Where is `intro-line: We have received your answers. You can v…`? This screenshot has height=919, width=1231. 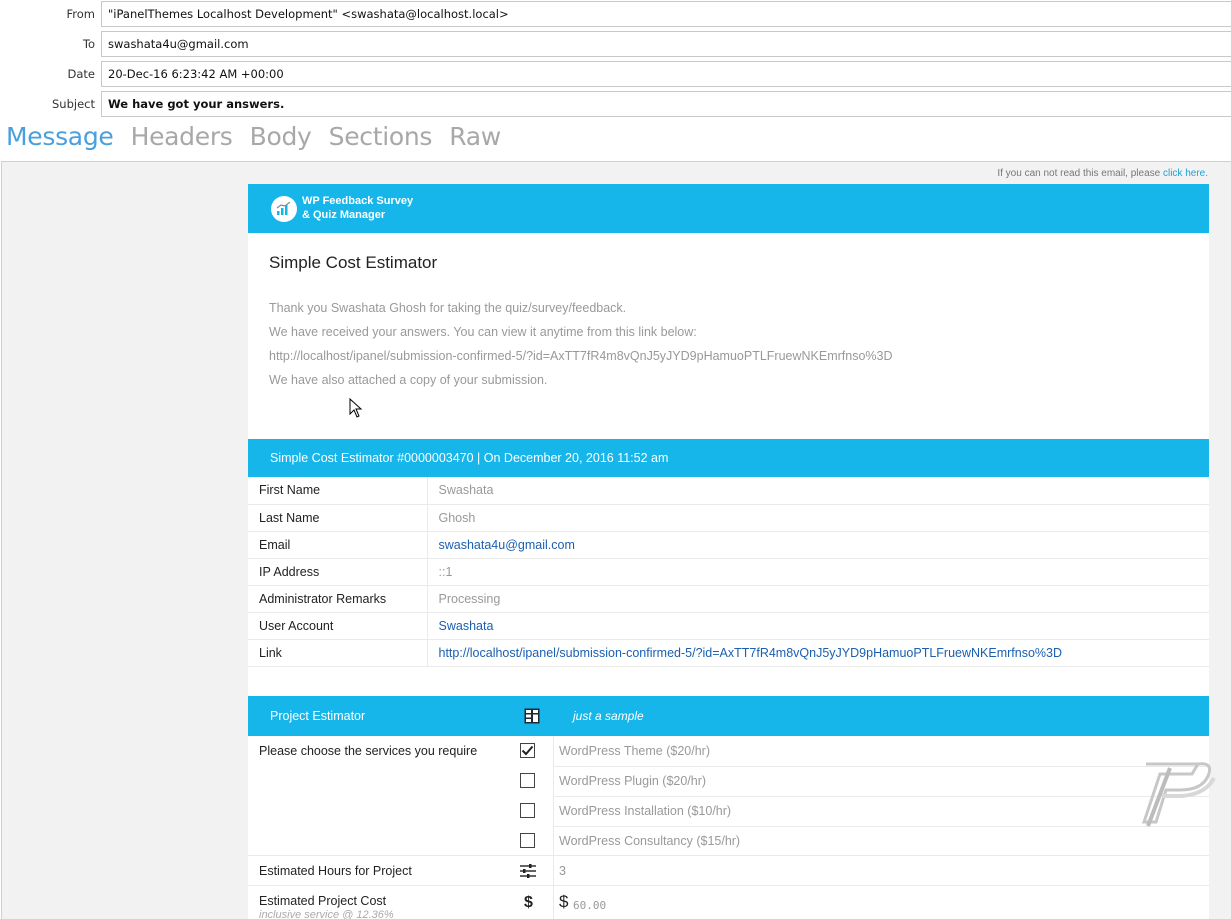 intro-line: We have received your answers. You can v… is located at coordinates (483, 332).